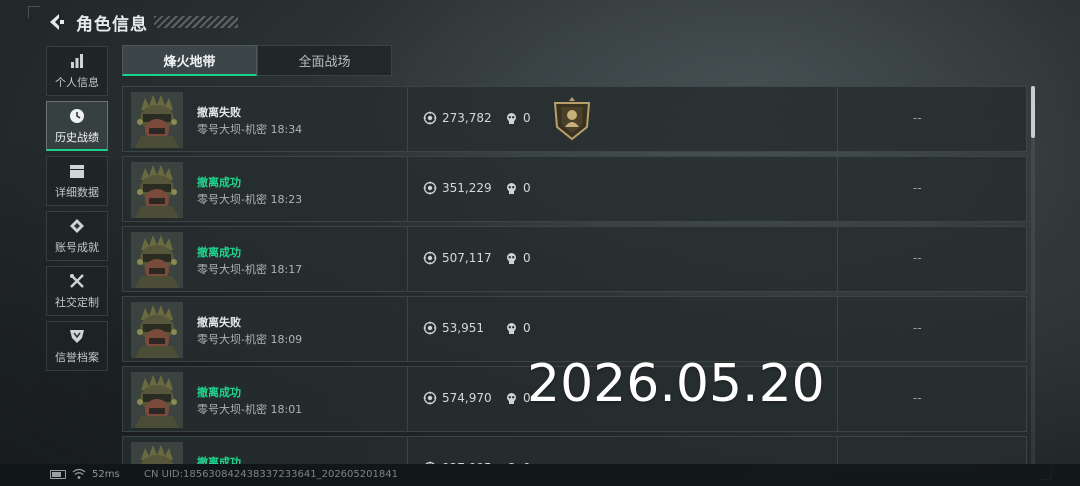 This screenshot has width=1080, height=486. What do you see at coordinates (77, 82) in the screenshot?
I see `sidebar-item-label: 个人信息` at bounding box center [77, 82].